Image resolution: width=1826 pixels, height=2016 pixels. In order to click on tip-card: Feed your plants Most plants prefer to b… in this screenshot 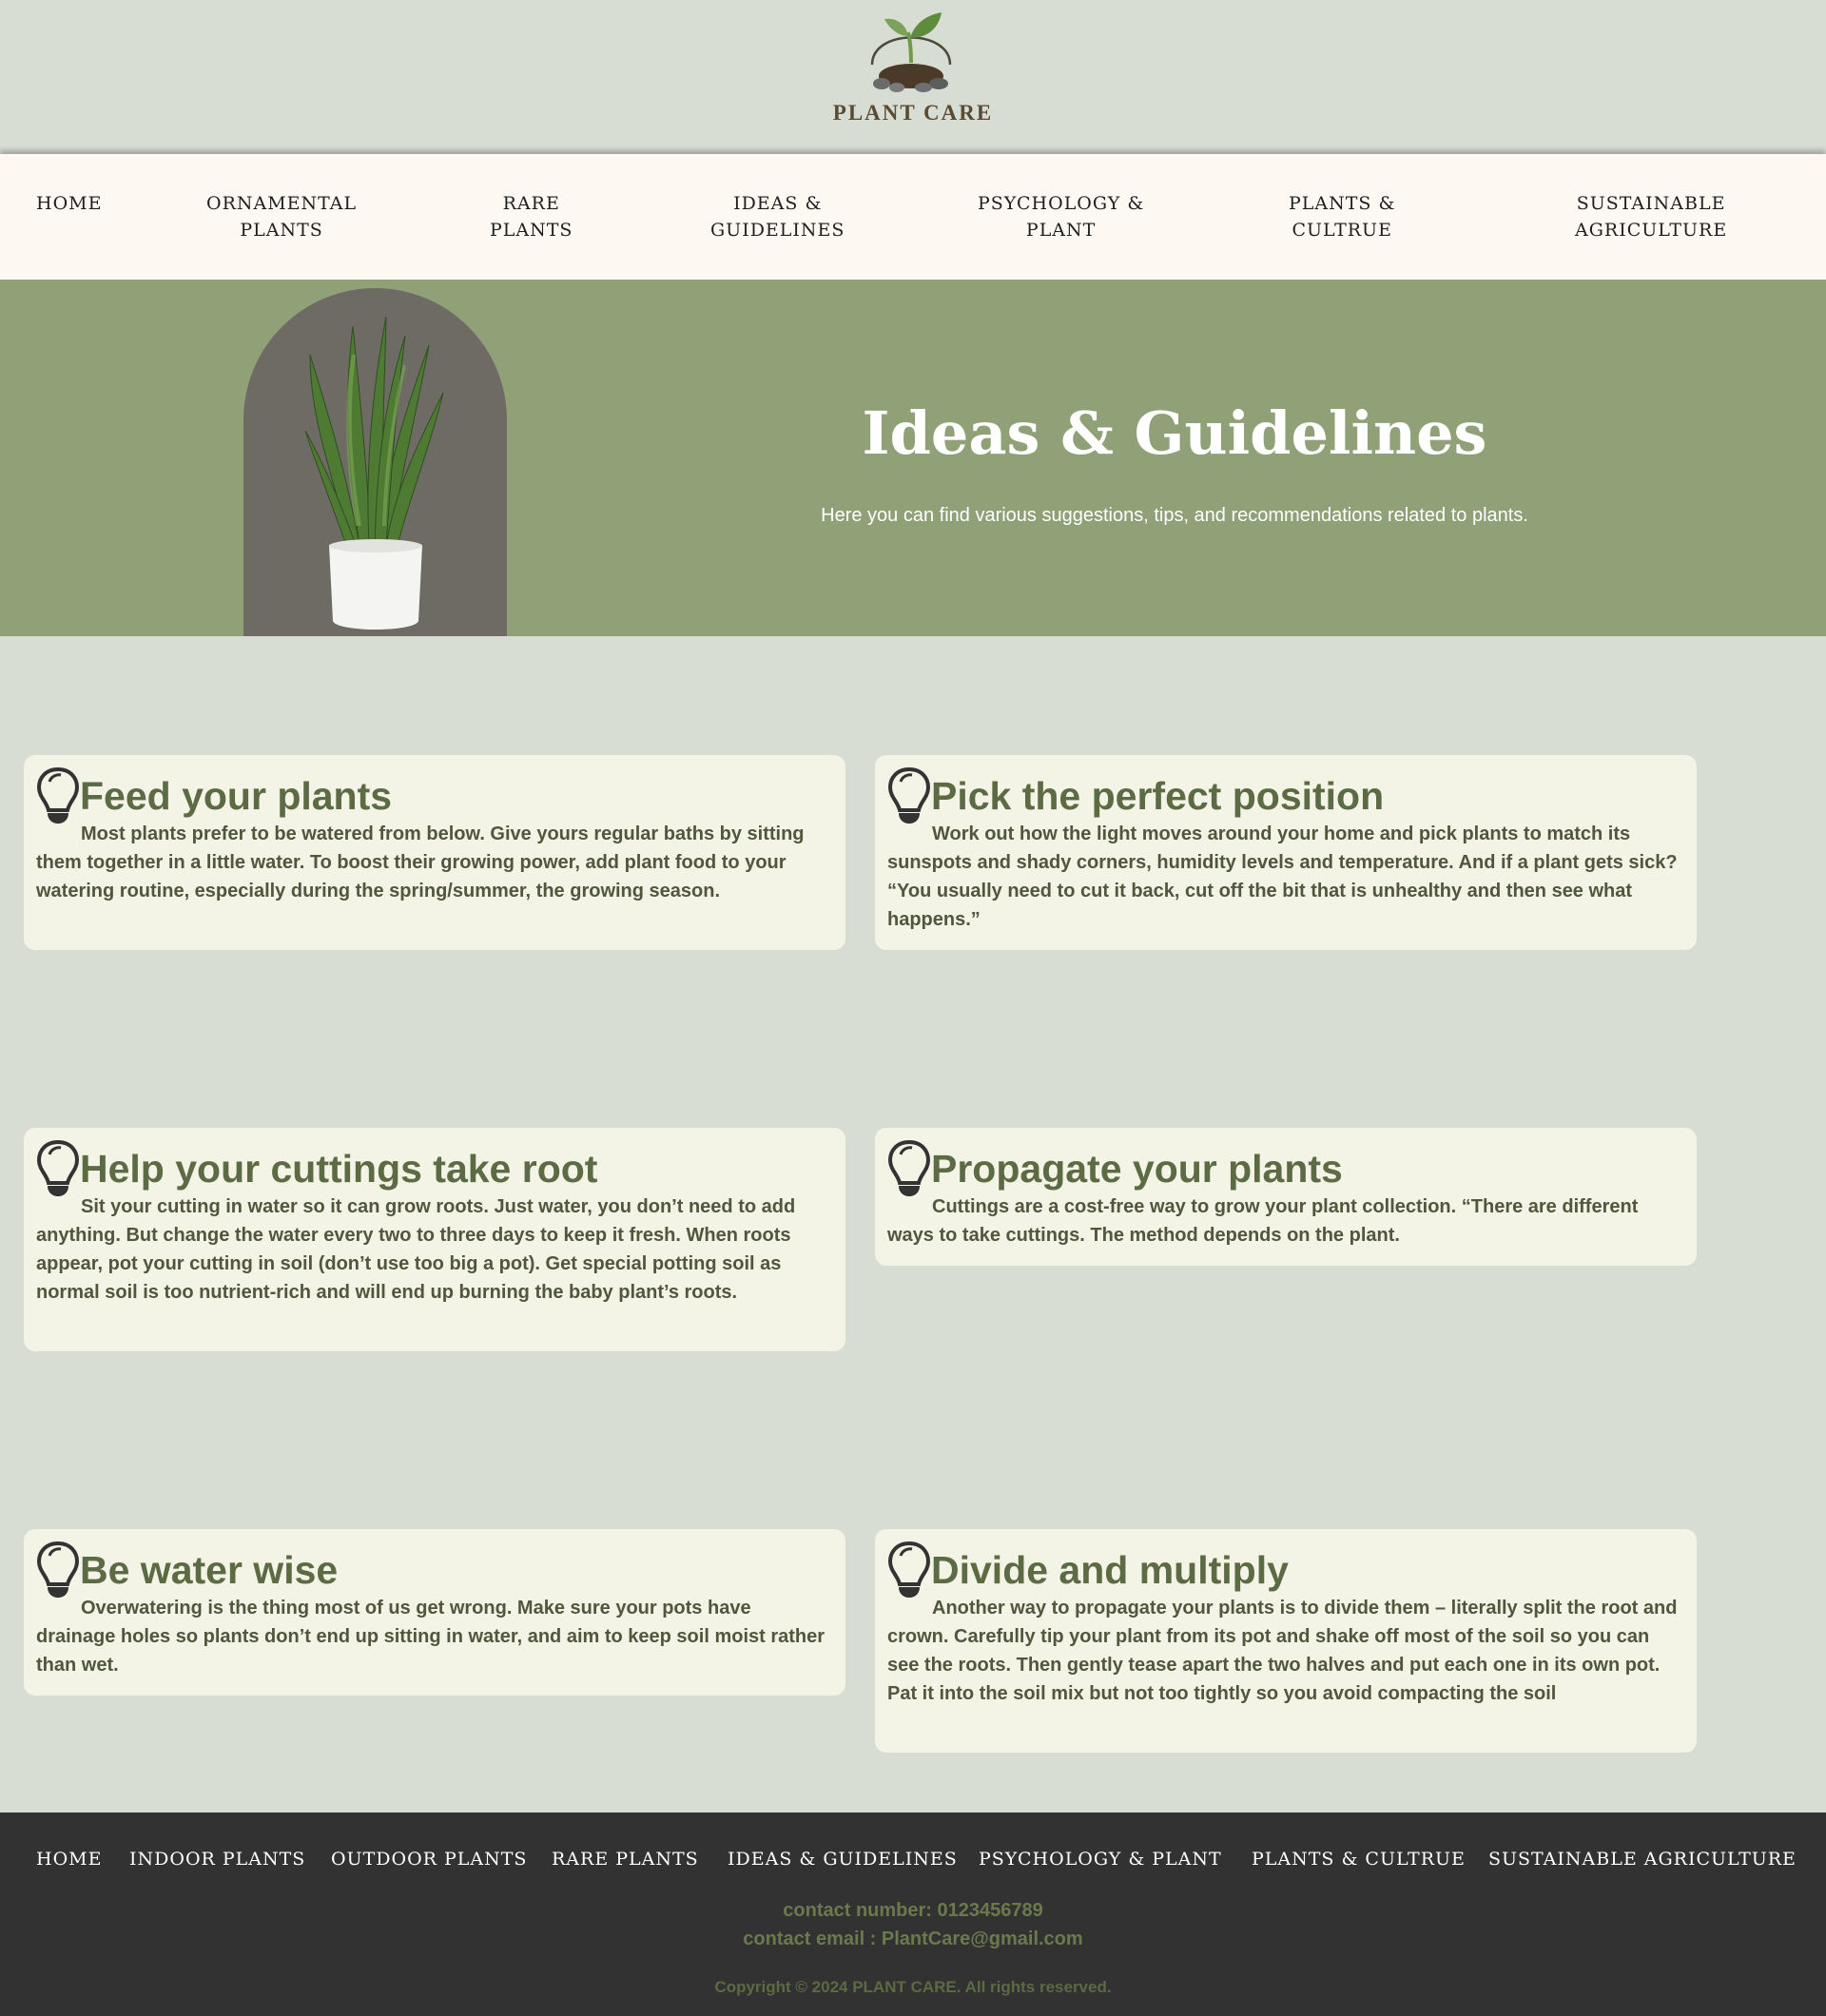, I will do `click(434, 852)`.